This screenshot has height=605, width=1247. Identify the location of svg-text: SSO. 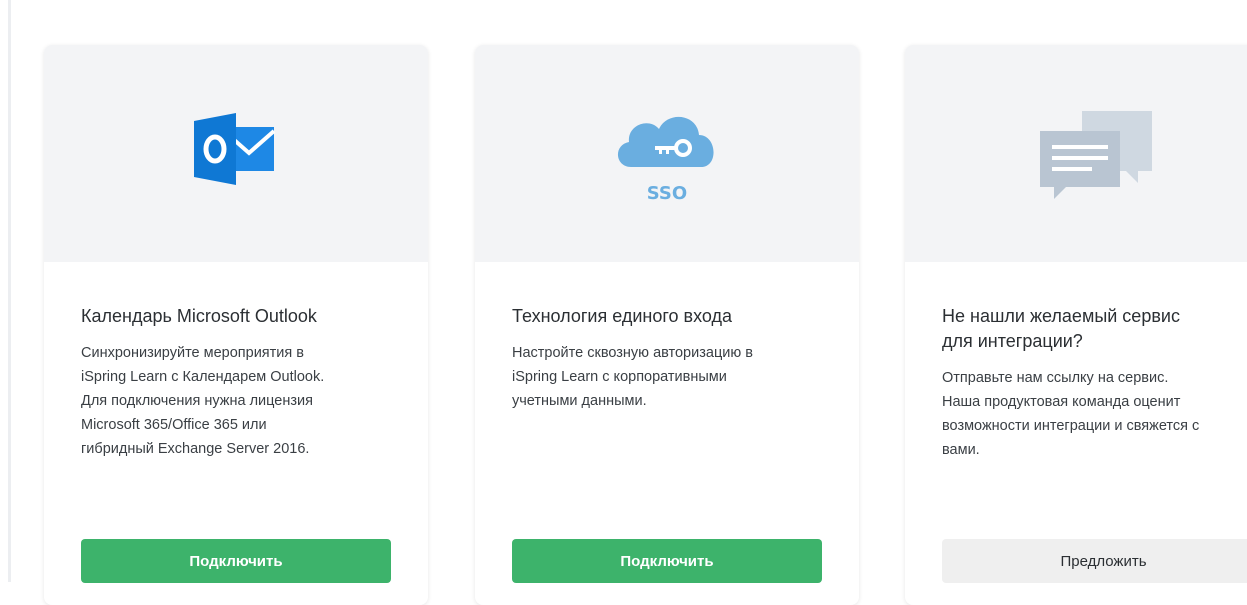
(667, 193).